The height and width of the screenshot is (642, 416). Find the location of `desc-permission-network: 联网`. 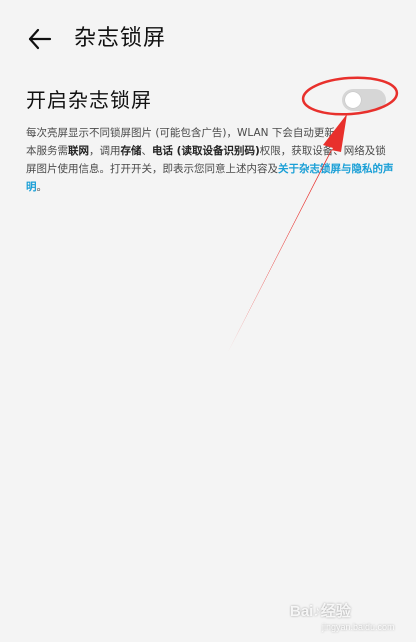

desc-permission-network: 联网 is located at coordinates (78, 151).